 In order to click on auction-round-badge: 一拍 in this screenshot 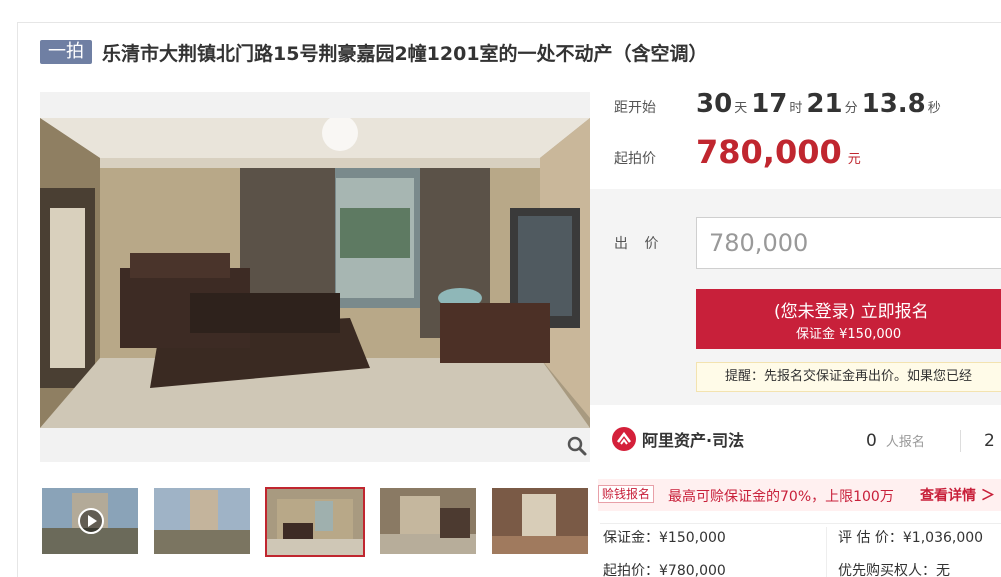, I will do `click(66, 52)`.